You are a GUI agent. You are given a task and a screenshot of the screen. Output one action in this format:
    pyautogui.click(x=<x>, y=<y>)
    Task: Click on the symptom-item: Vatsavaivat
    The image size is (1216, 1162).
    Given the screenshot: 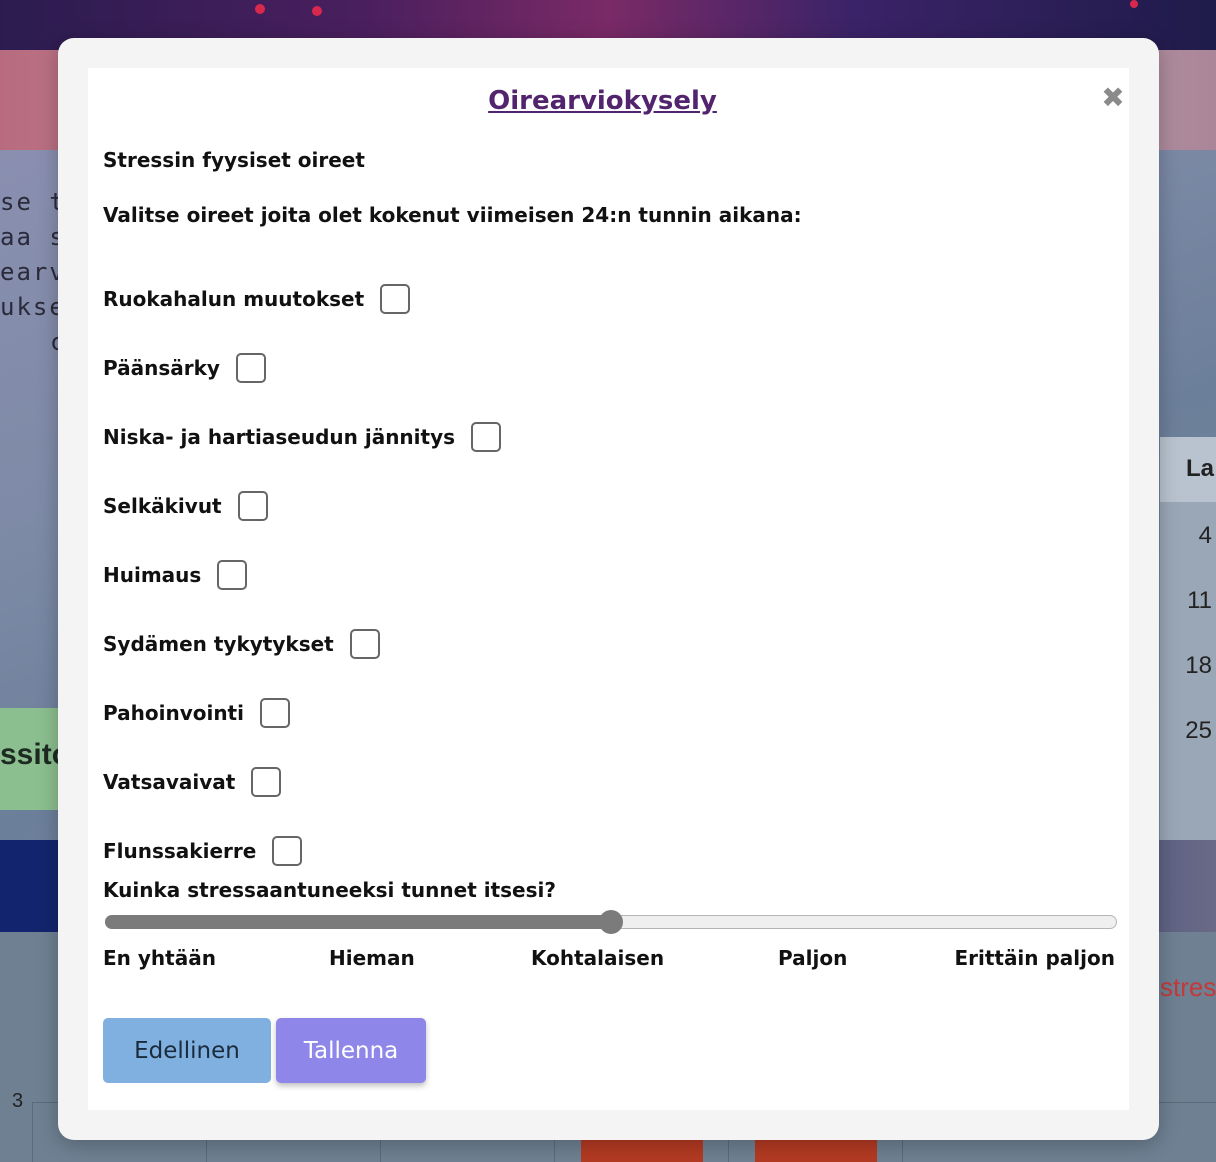 What is the action you would take?
    pyautogui.click(x=302, y=781)
    